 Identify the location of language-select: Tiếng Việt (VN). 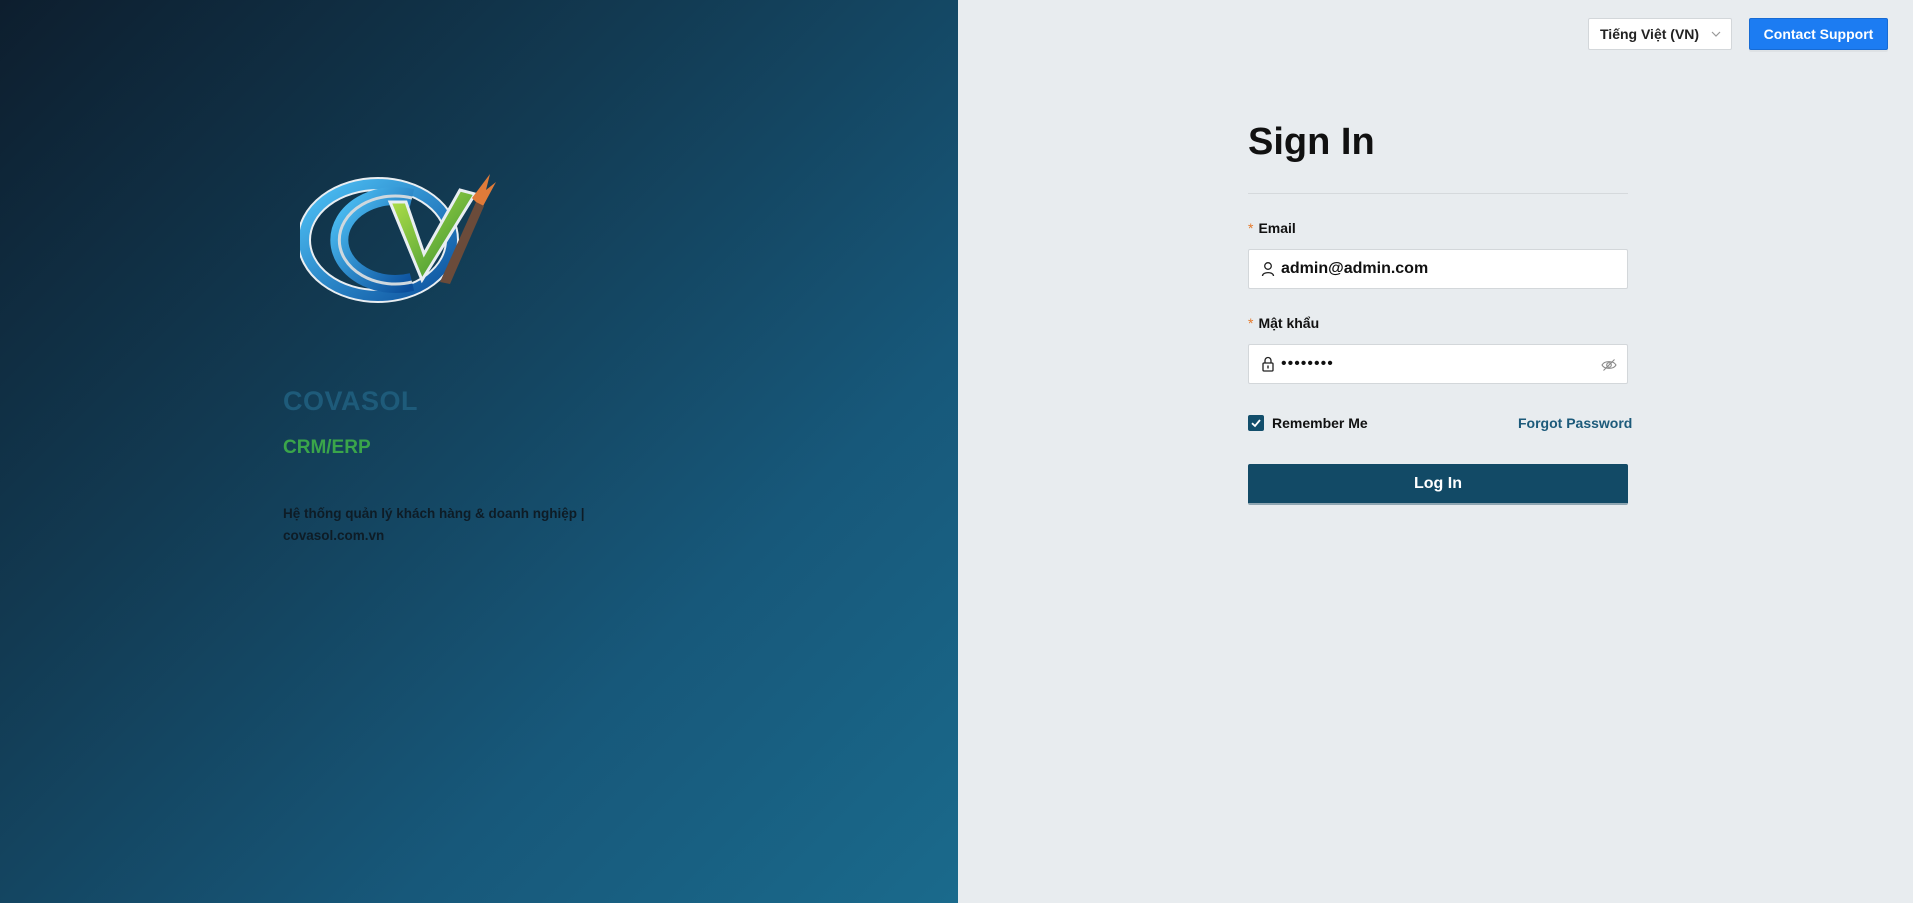
(1660, 34).